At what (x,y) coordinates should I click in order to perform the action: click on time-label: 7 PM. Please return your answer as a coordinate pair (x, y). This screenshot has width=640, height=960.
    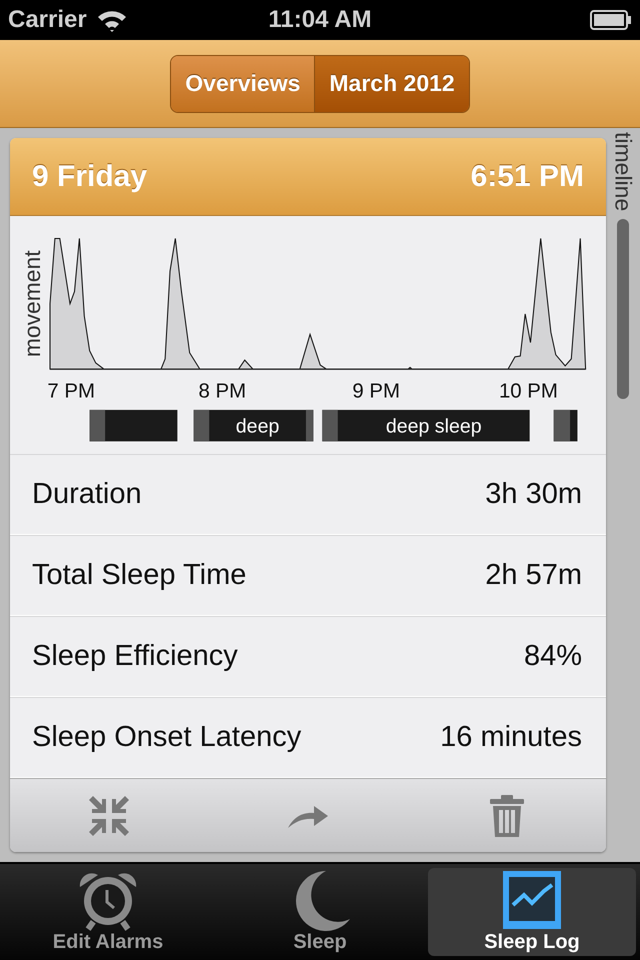
    Looking at the image, I should click on (71, 391).